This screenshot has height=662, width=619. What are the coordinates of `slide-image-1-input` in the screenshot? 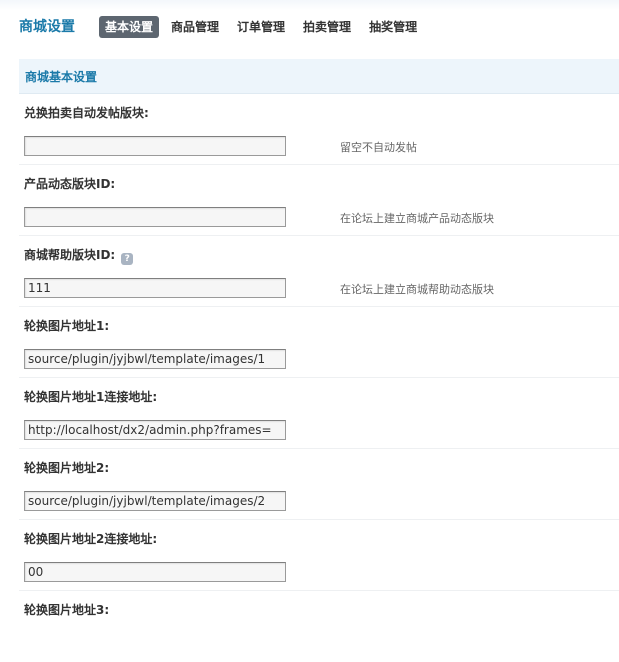 It's located at (155, 359).